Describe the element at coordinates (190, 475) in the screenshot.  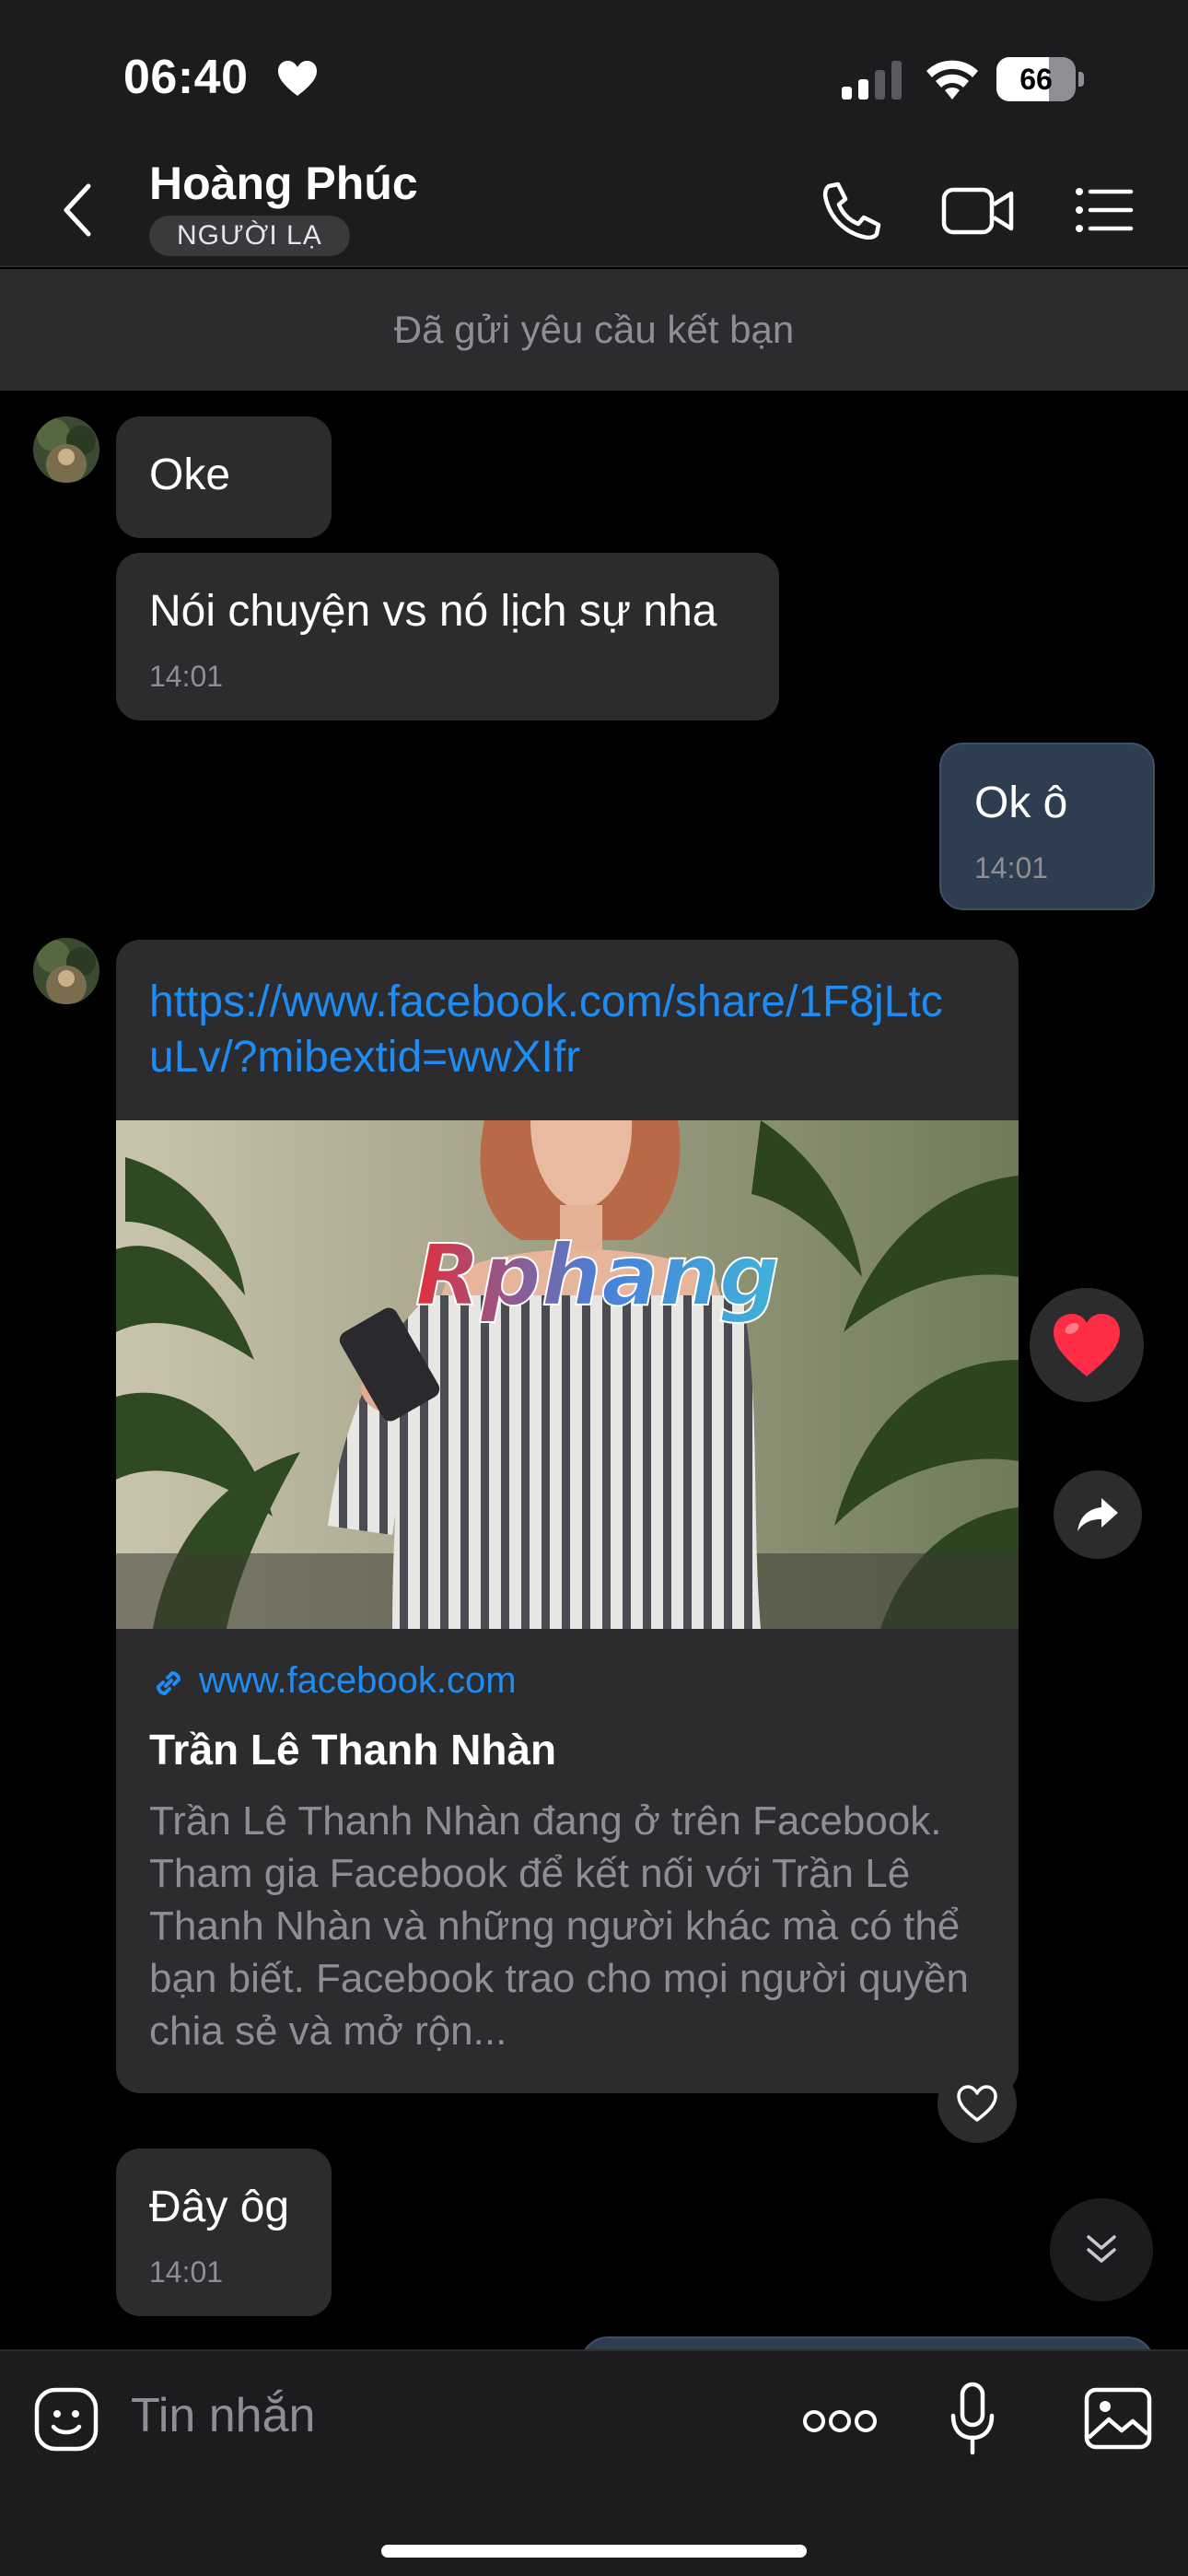
I see `message-text: Oke` at that location.